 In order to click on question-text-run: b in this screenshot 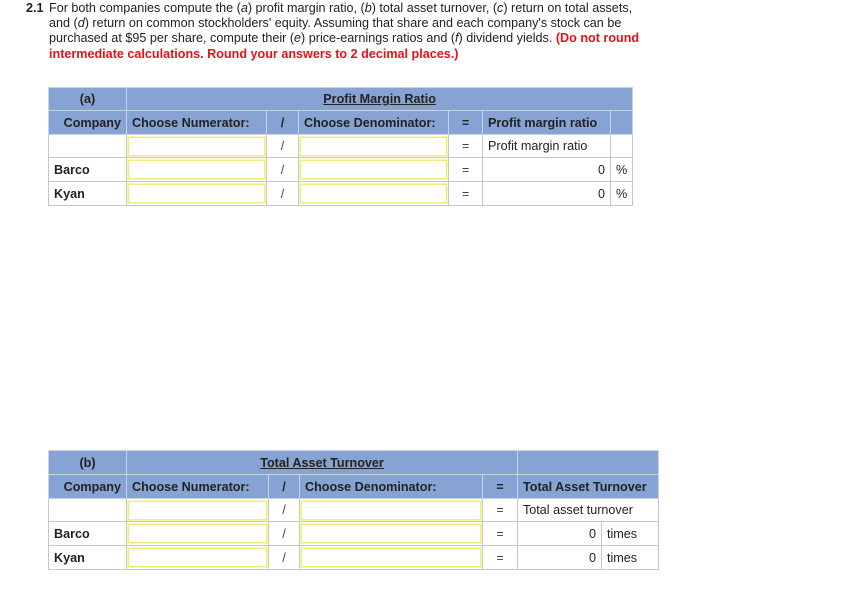, I will do `click(368, 8)`.